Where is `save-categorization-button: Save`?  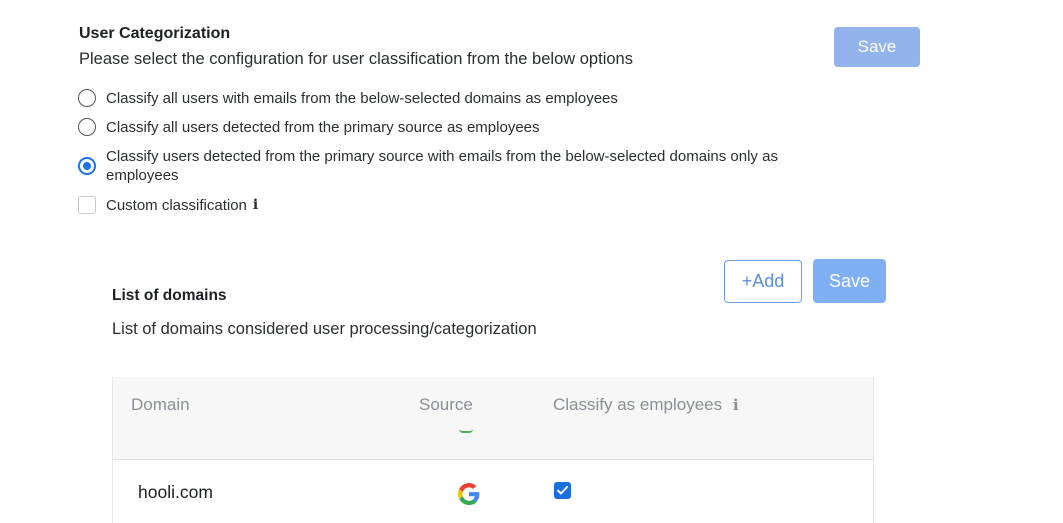 save-categorization-button: Save is located at coordinates (877, 47).